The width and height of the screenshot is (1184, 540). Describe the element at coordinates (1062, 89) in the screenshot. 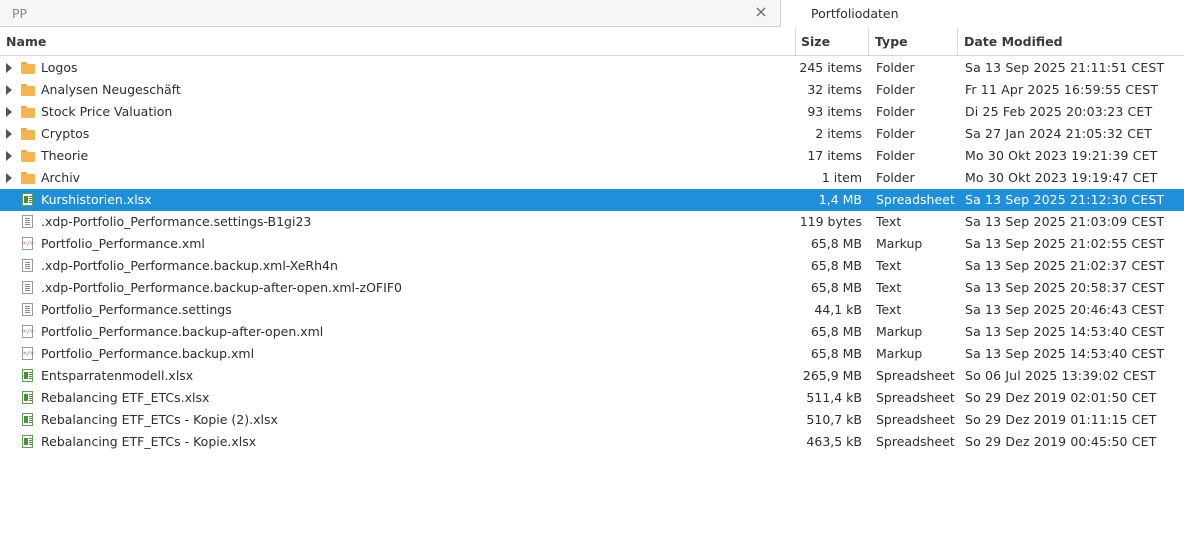

I see `file-date-modified: Fr 11 Apr 2025 16:59:55 CEST` at that location.